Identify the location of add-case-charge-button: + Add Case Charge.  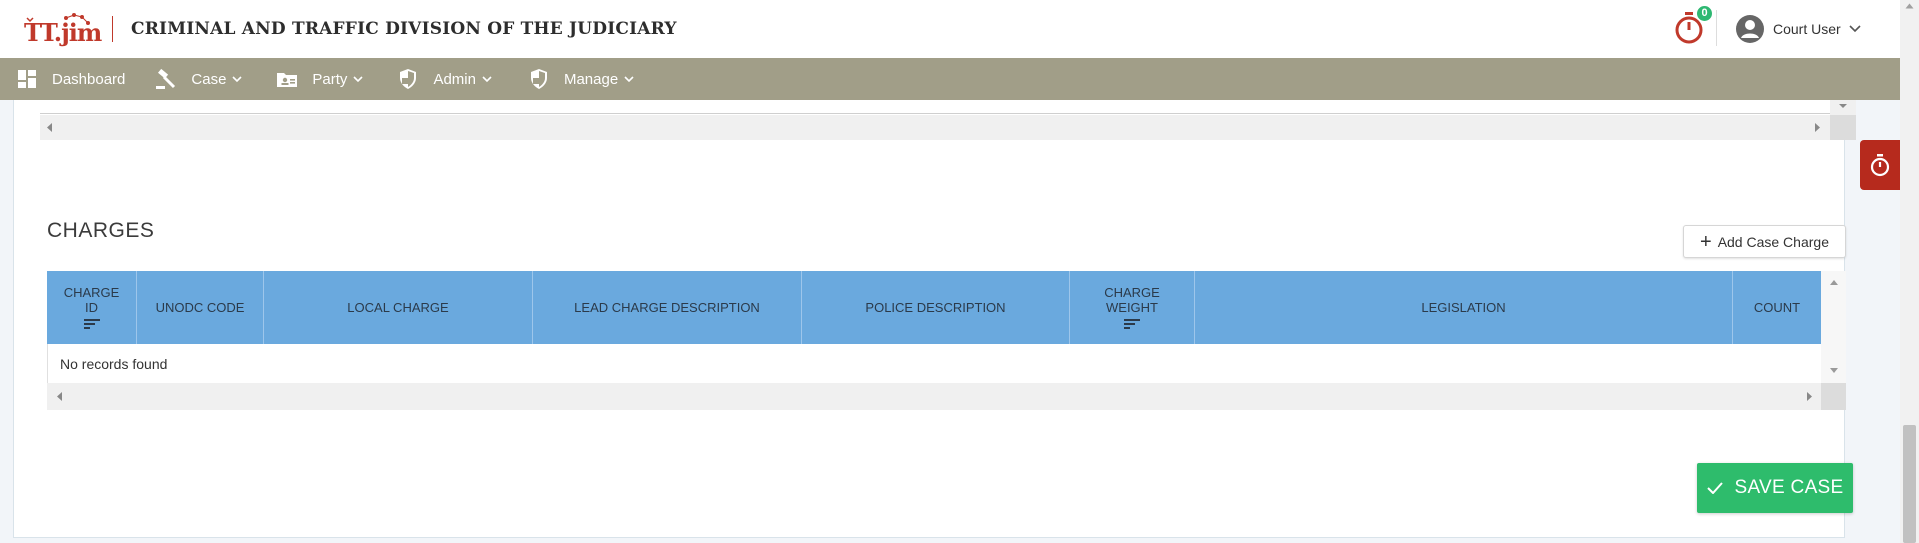
(1764, 241).